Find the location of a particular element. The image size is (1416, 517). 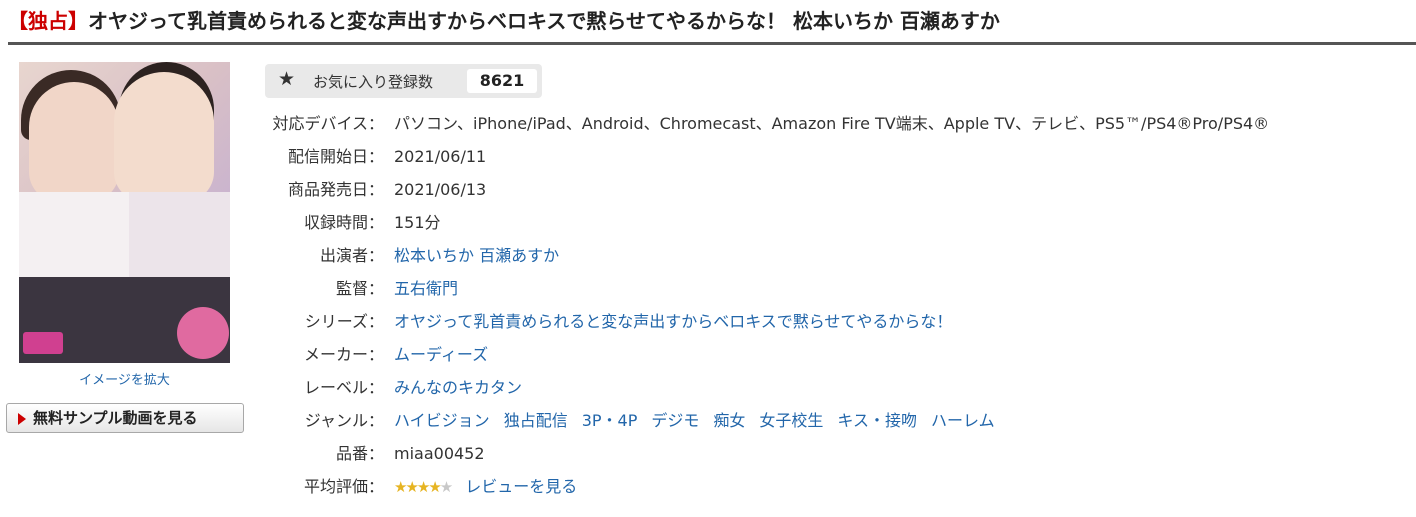

row-performers: 出演者： 松本いちか 百瀬あすか is located at coordinates (410, 256).